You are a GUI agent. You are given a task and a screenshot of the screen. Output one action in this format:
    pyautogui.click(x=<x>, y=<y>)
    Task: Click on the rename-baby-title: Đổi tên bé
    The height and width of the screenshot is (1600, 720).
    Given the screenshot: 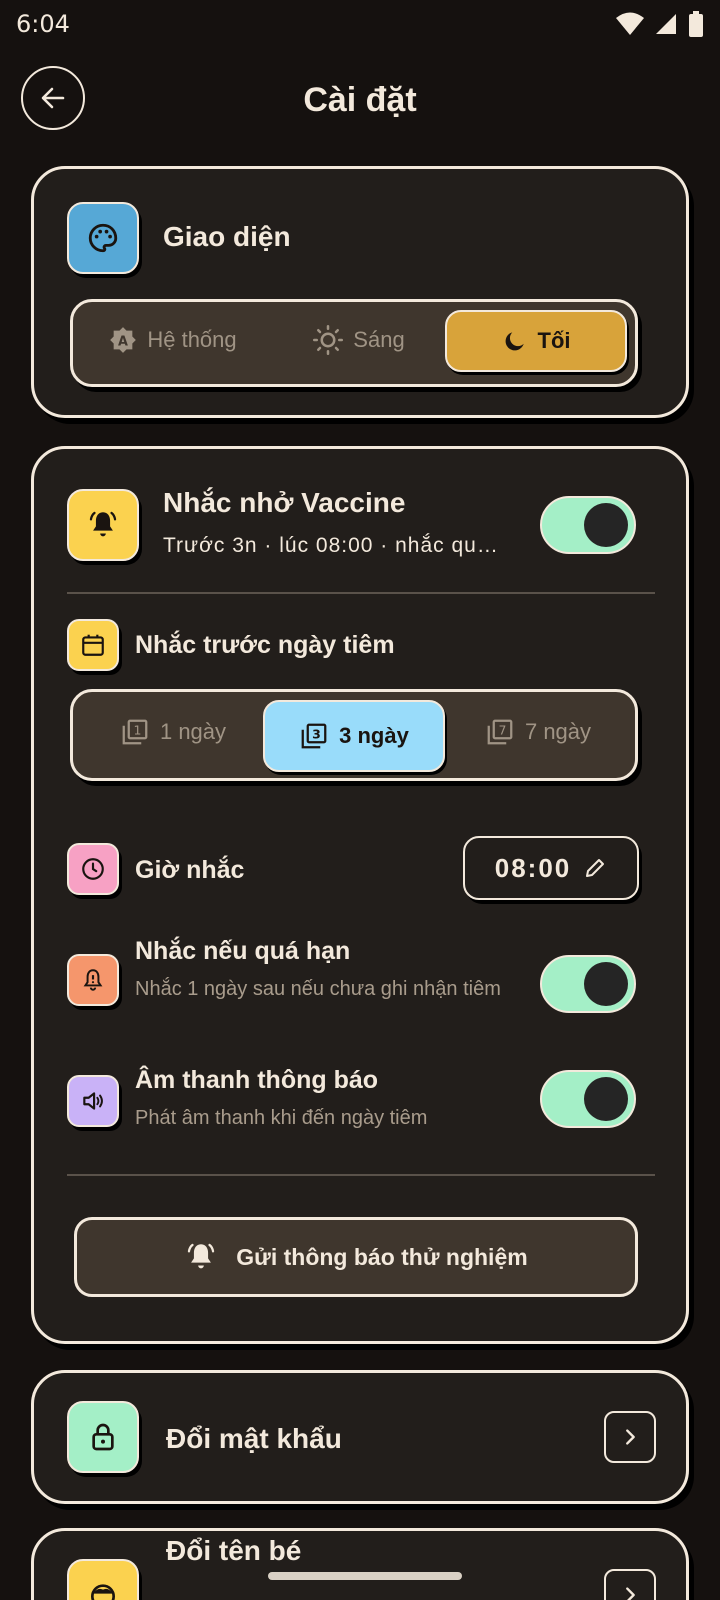 What is the action you would take?
    pyautogui.click(x=234, y=1550)
    